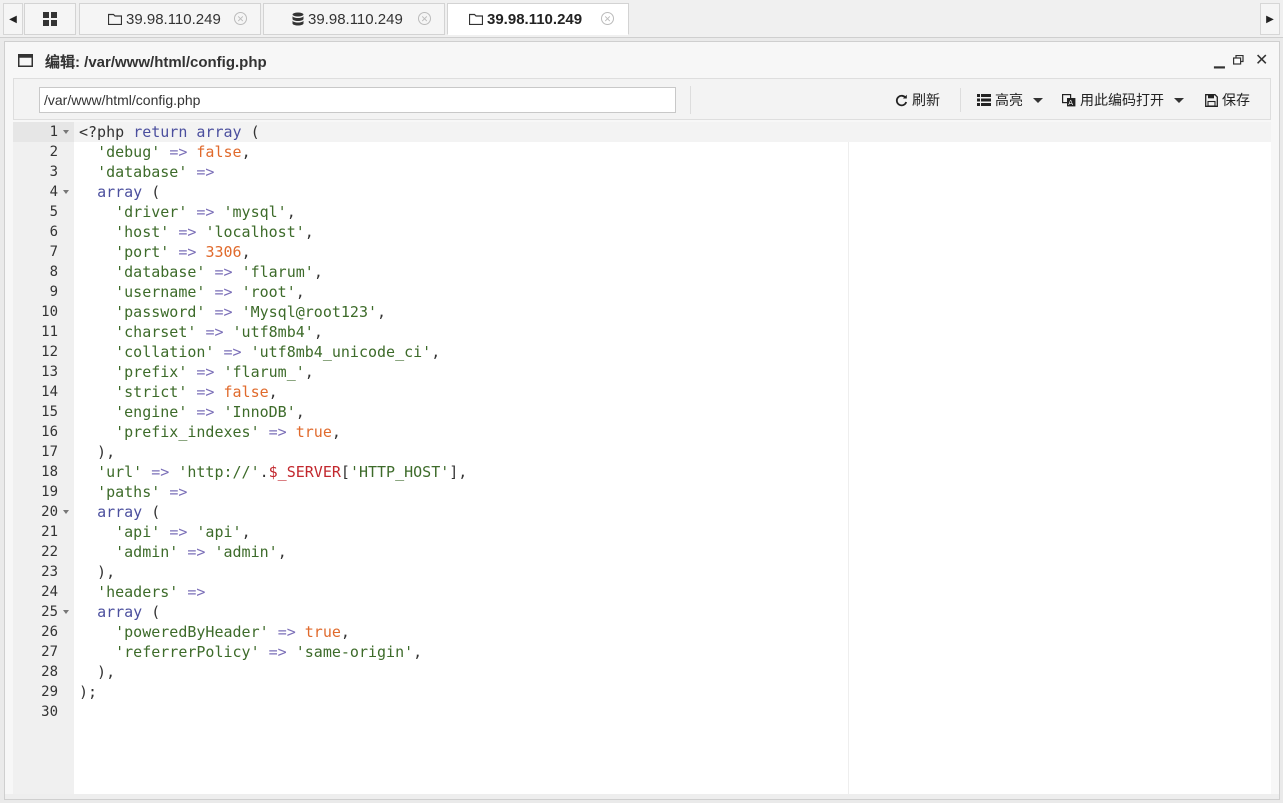 This screenshot has width=1283, height=803. I want to click on code-line: 30, so click(642, 712).